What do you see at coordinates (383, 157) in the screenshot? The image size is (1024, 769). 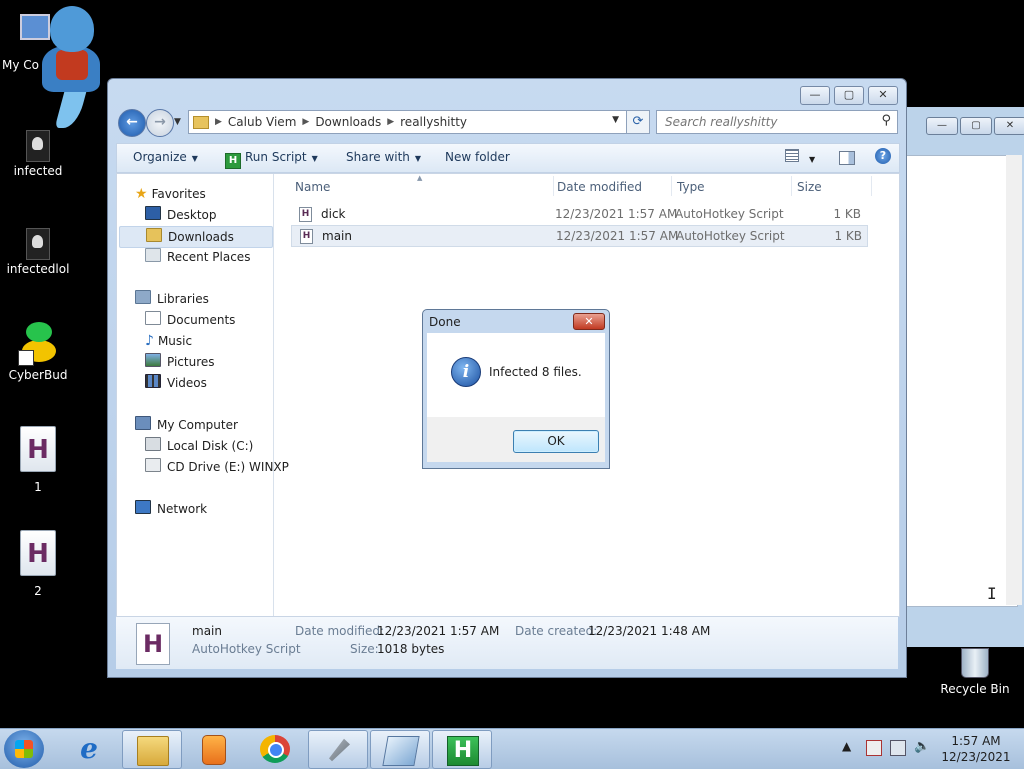 I see `share-with-button: Share with ▼` at bounding box center [383, 157].